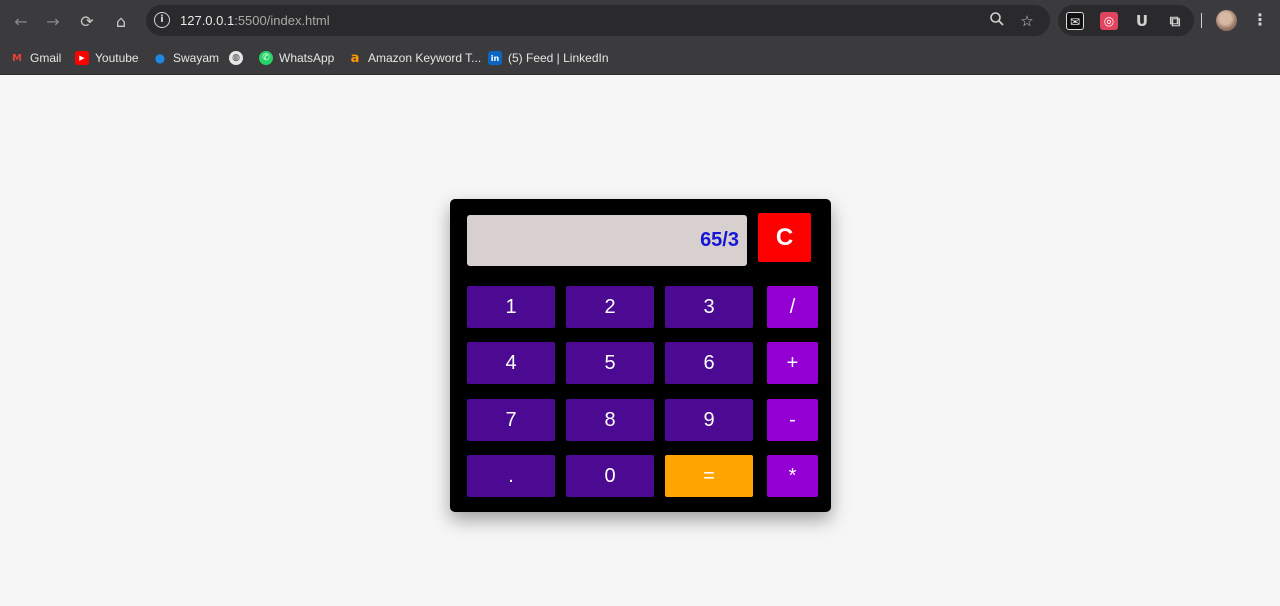 This screenshot has height=606, width=1280. I want to click on extension-u-icon: U, so click(1142, 21).